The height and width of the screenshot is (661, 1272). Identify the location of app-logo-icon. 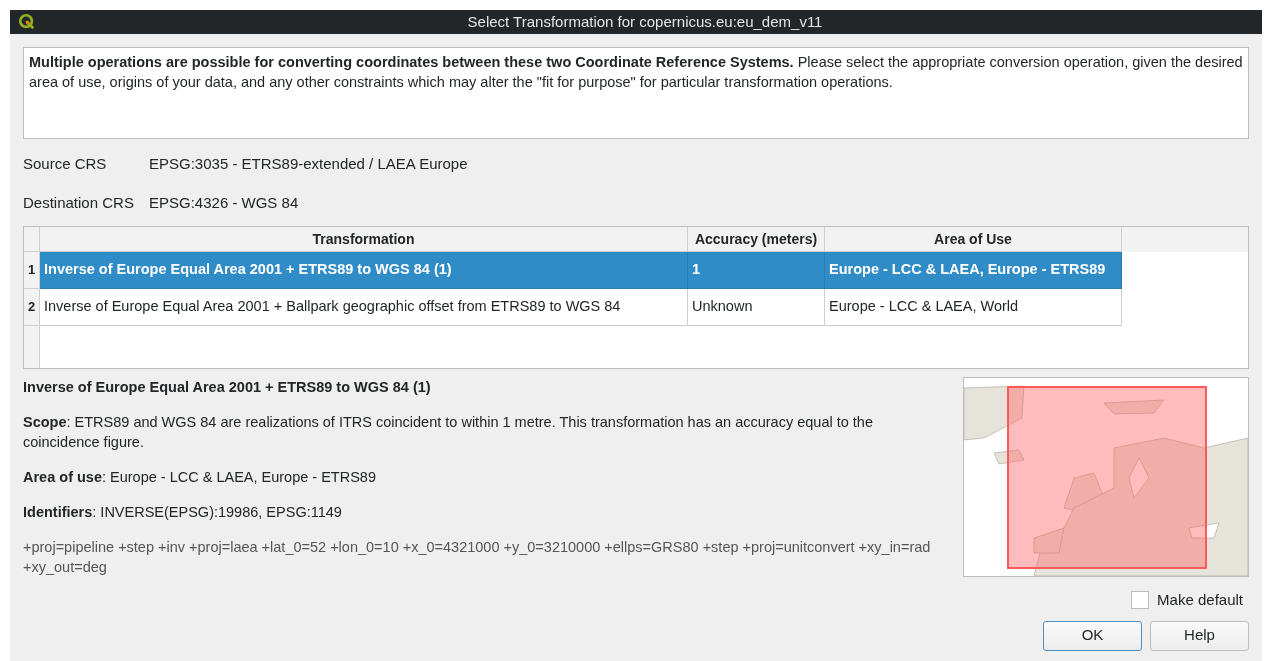
(27, 22).